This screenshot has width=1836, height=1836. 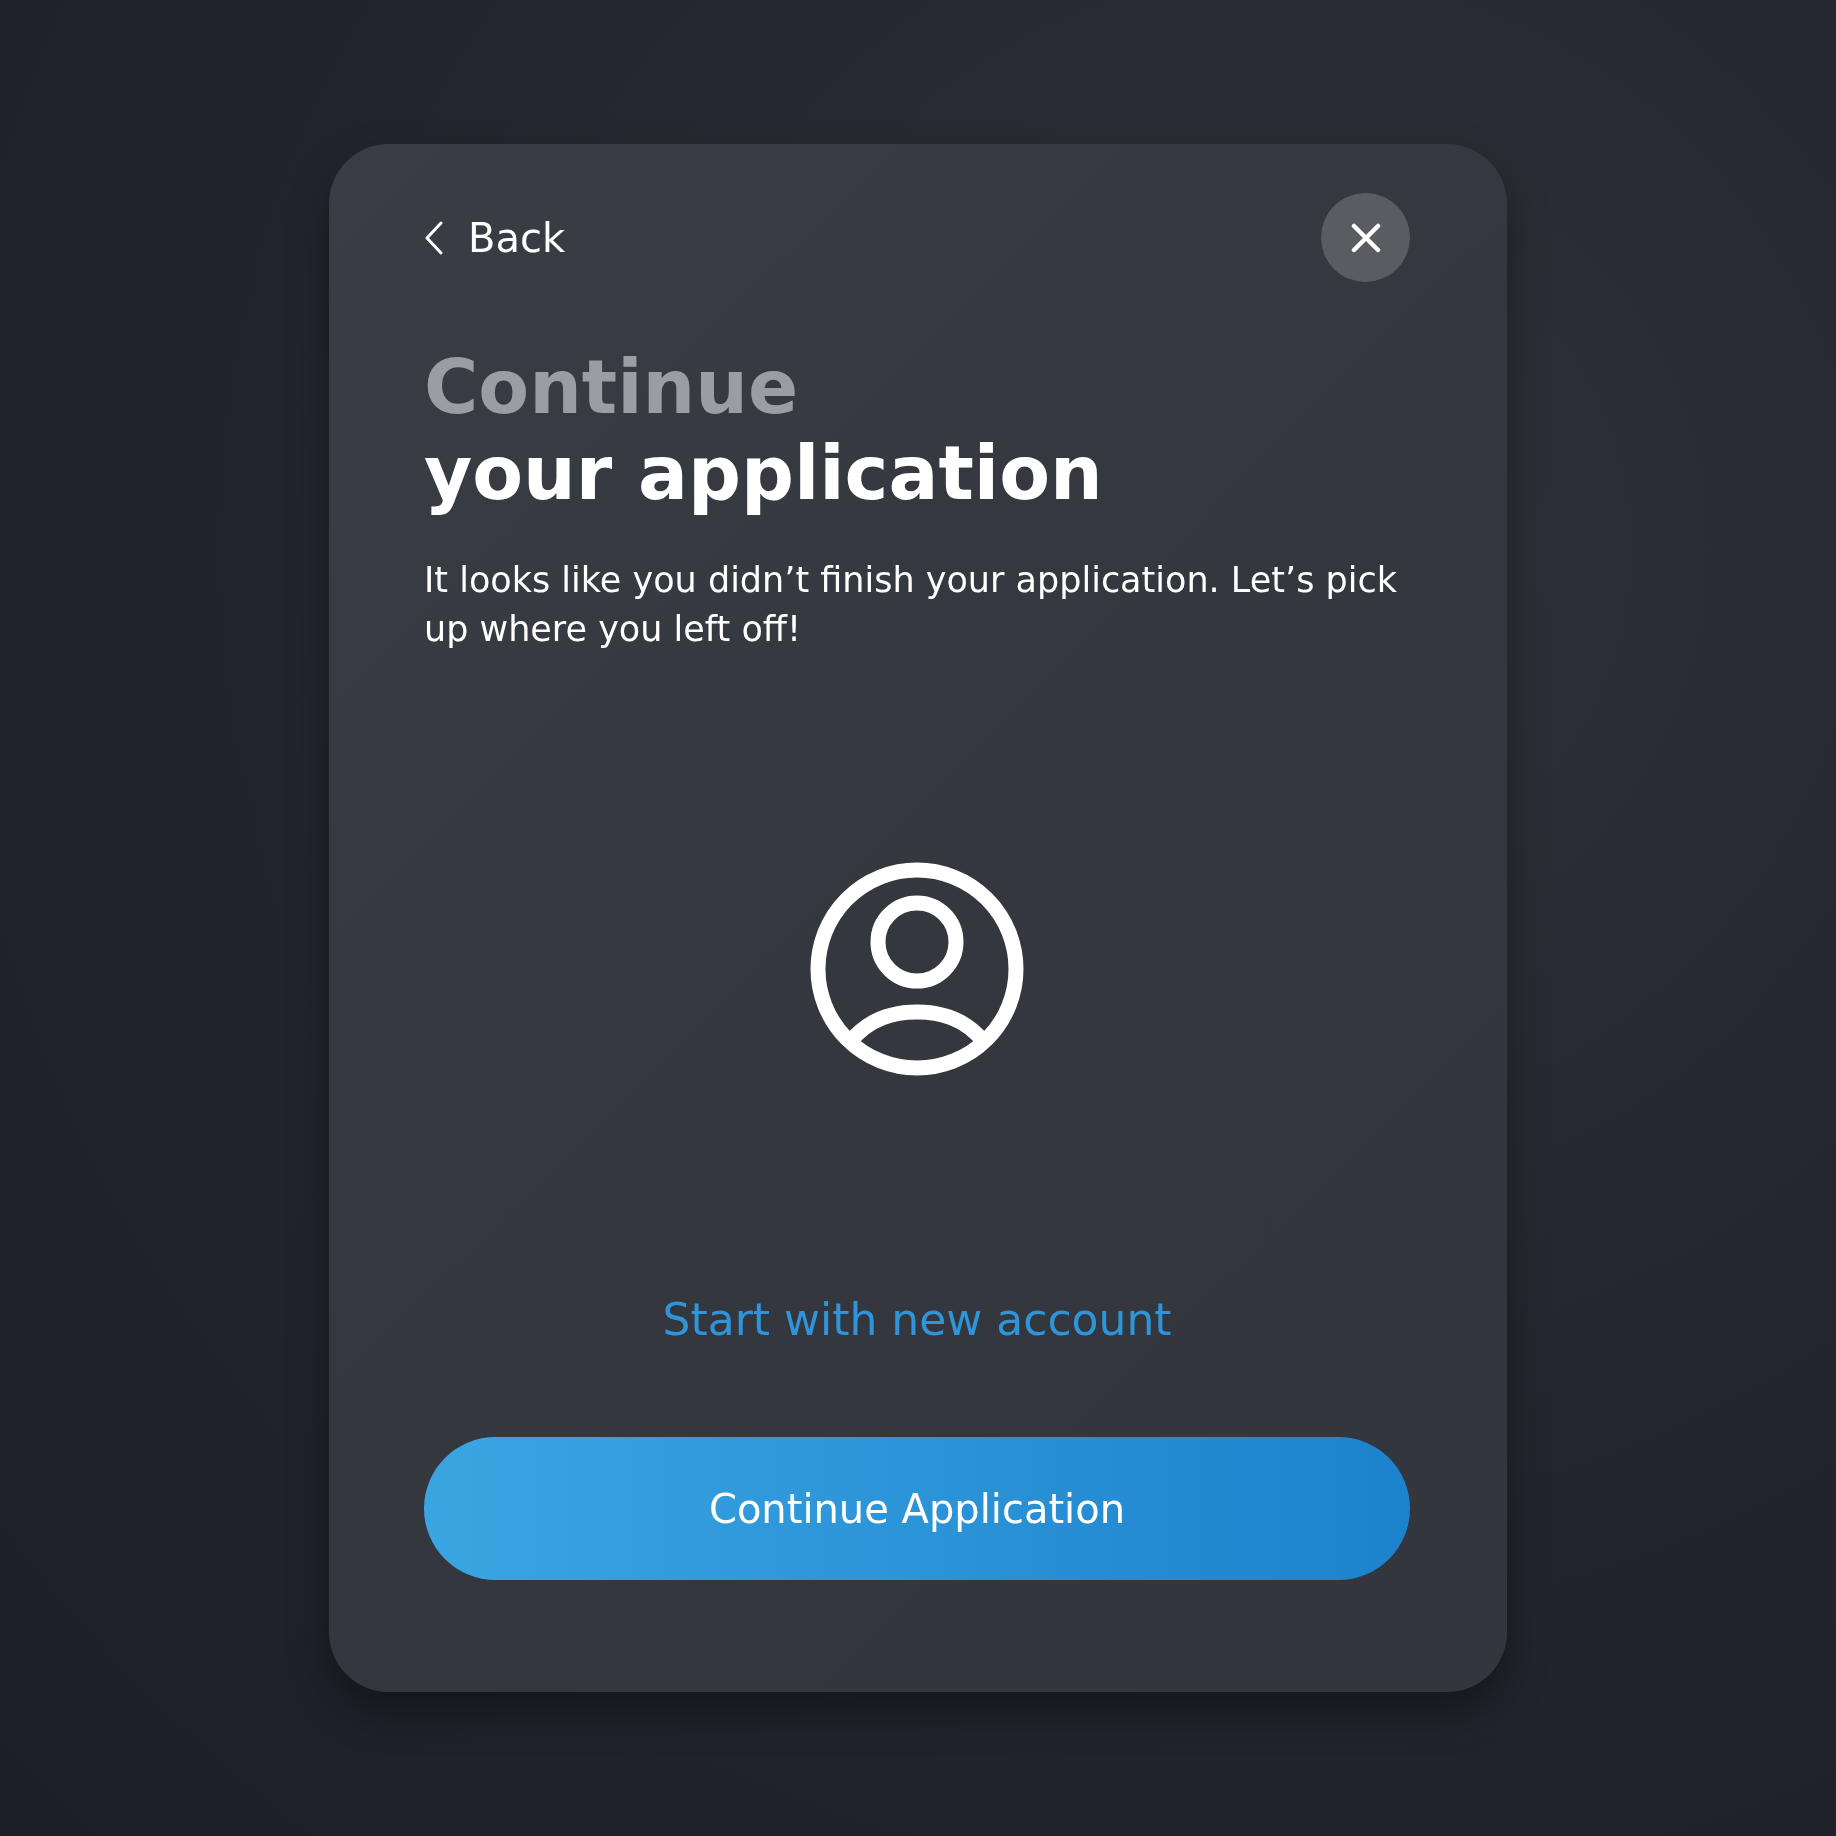 What do you see at coordinates (1365, 237) in the screenshot?
I see `close-icon` at bounding box center [1365, 237].